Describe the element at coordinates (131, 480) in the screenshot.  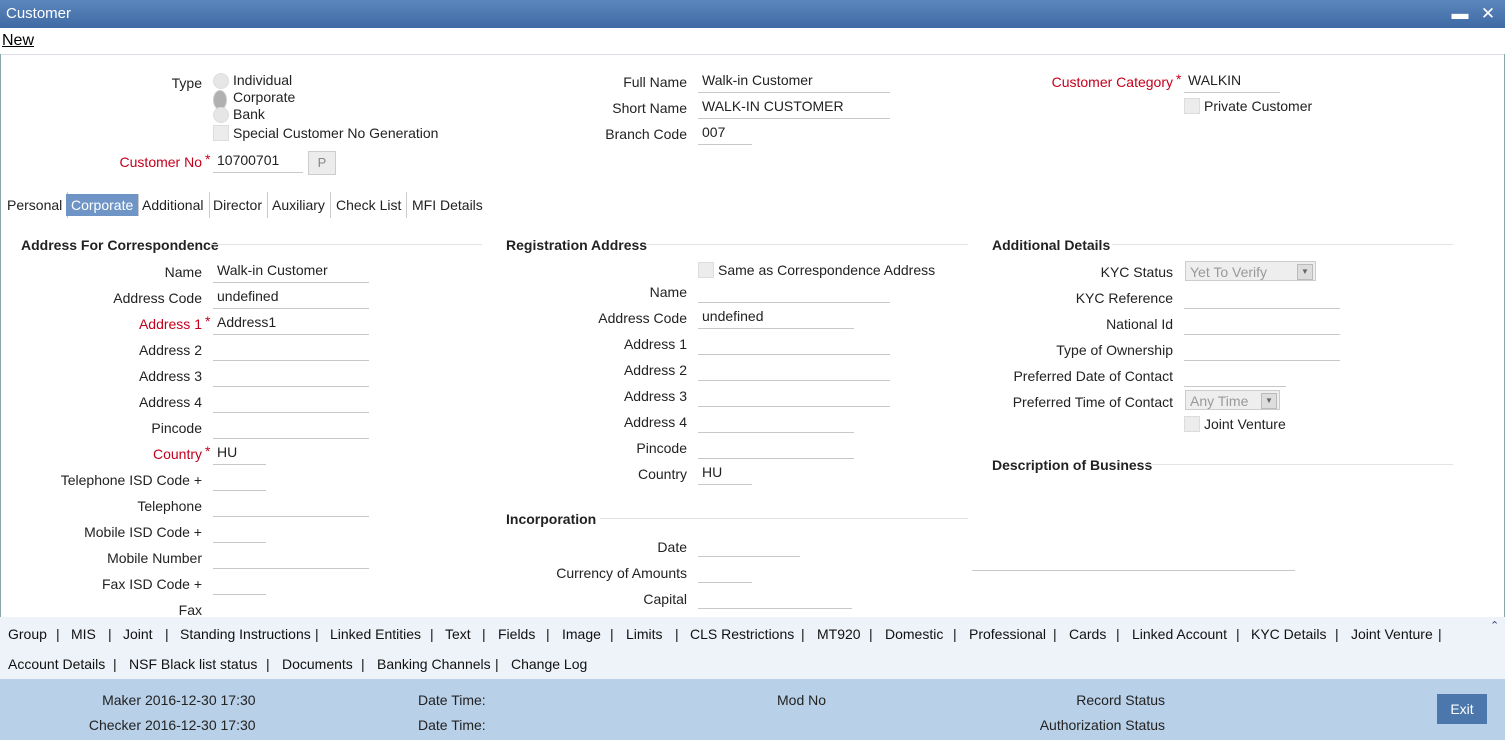
I see `tel-isd-label: Telephone ISD Code +` at that location.